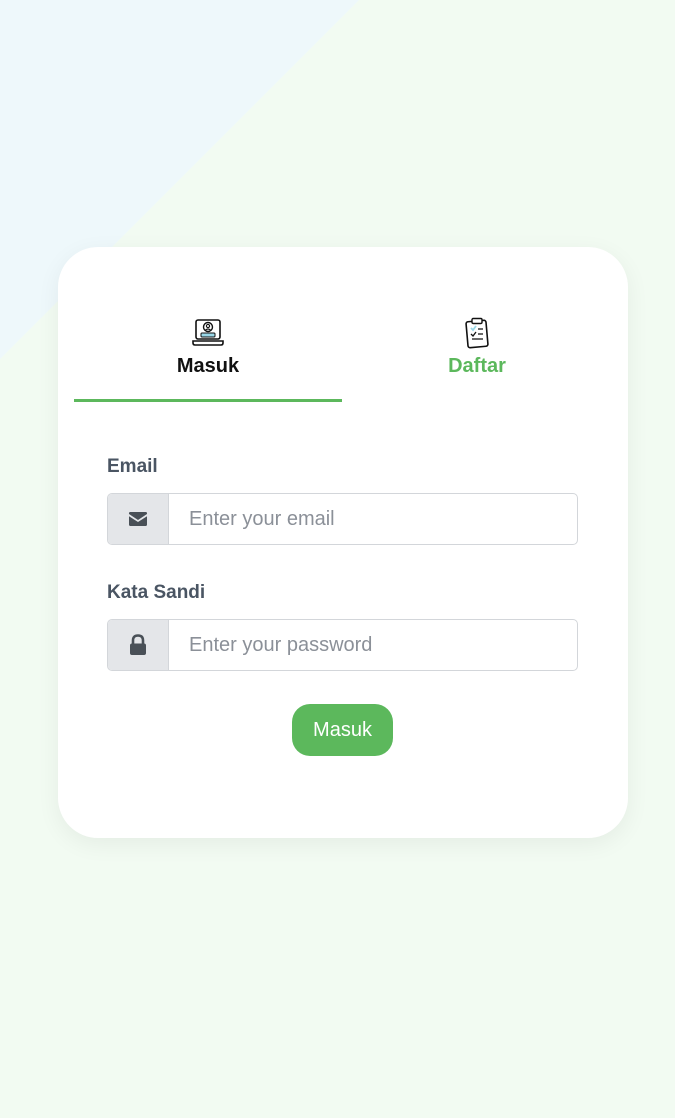 The height and width of the screenshot is (1118, 675). I want to click on user-laptop-icon, so click(208, 332).